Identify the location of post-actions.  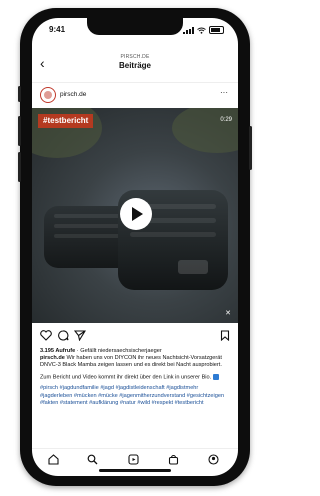
(135, 336).